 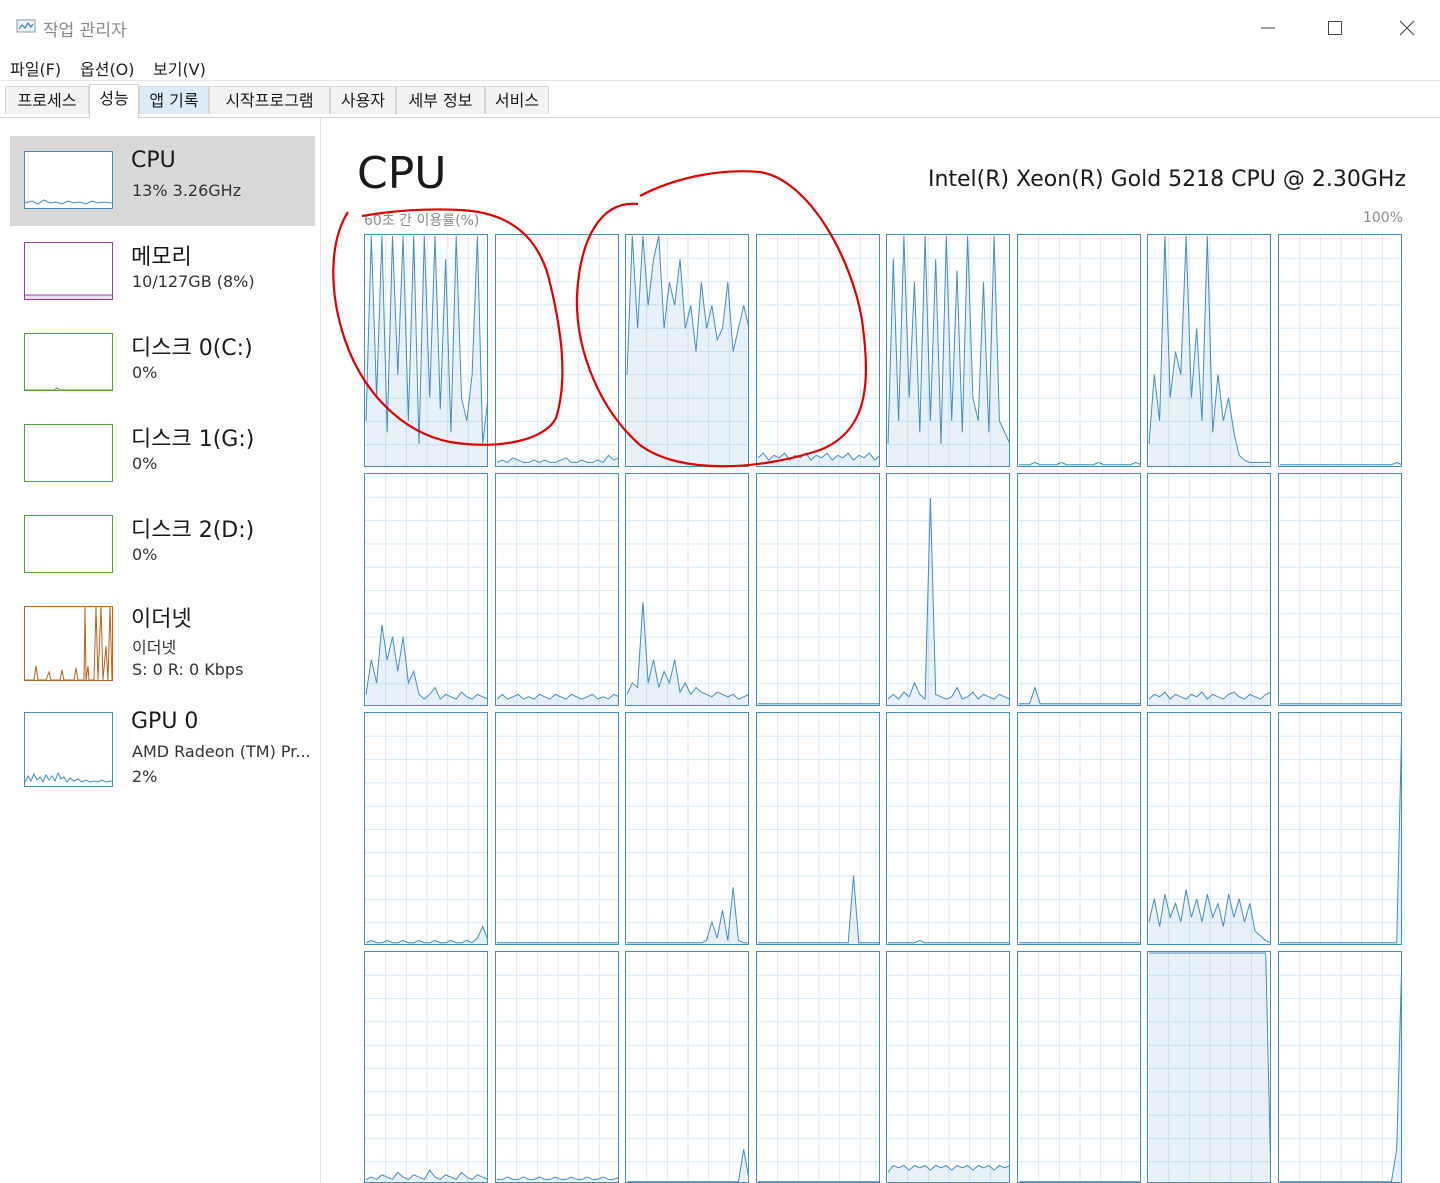 What do you see at coordinates (153, 160) in the screenshot?
I see `sidebar-item-label: CPU` at bounding box center [153, 160].